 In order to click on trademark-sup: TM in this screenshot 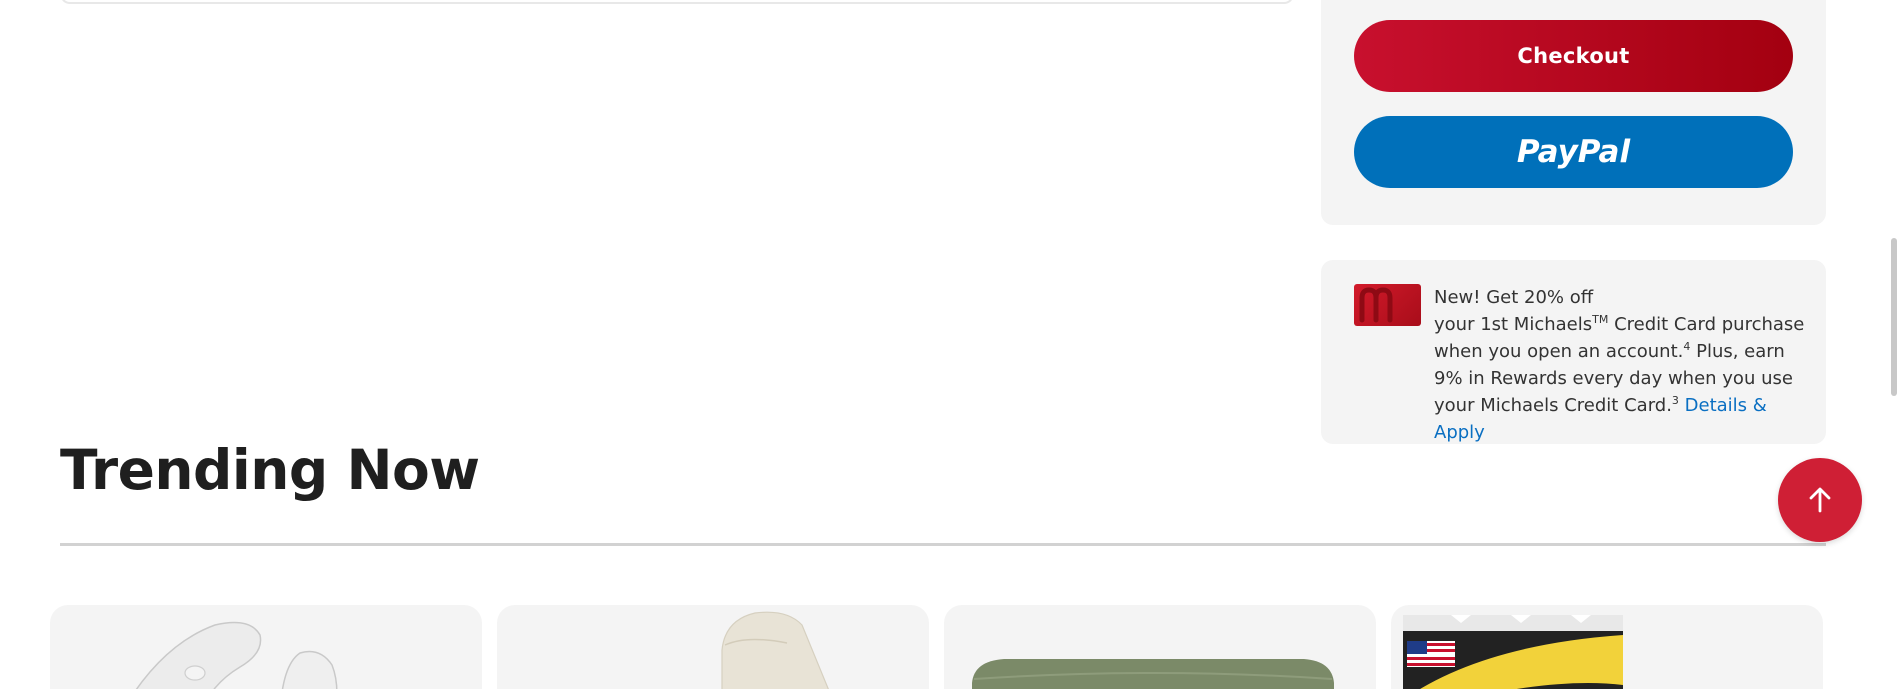, I will do `click(1600, 319)`.